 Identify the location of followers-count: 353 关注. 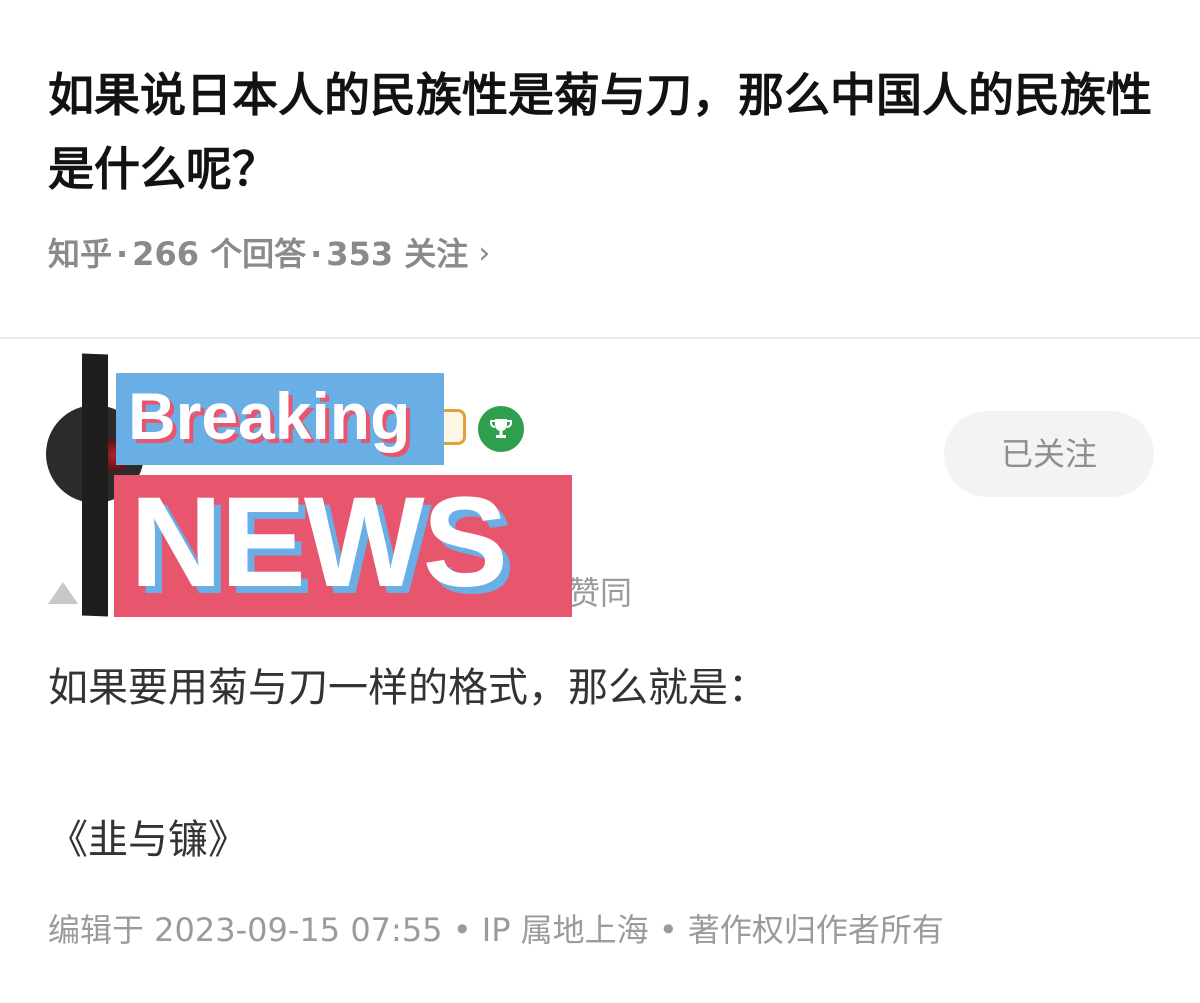
(397, 254).